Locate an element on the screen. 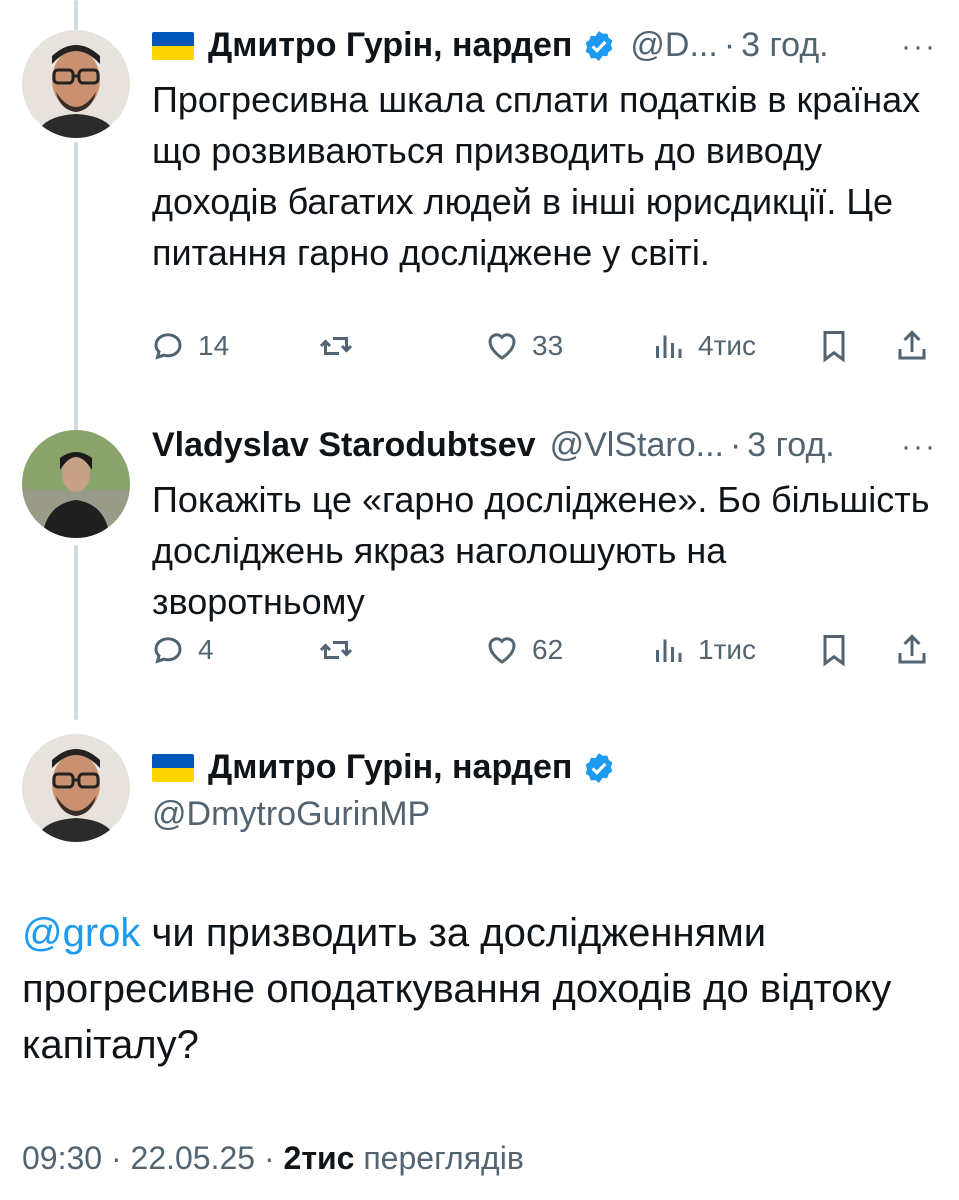 Image resolution: width=959 pixels, height=1200 pixels. tweet-actions: 14 33 4тис is located at coordinates (545, 348).